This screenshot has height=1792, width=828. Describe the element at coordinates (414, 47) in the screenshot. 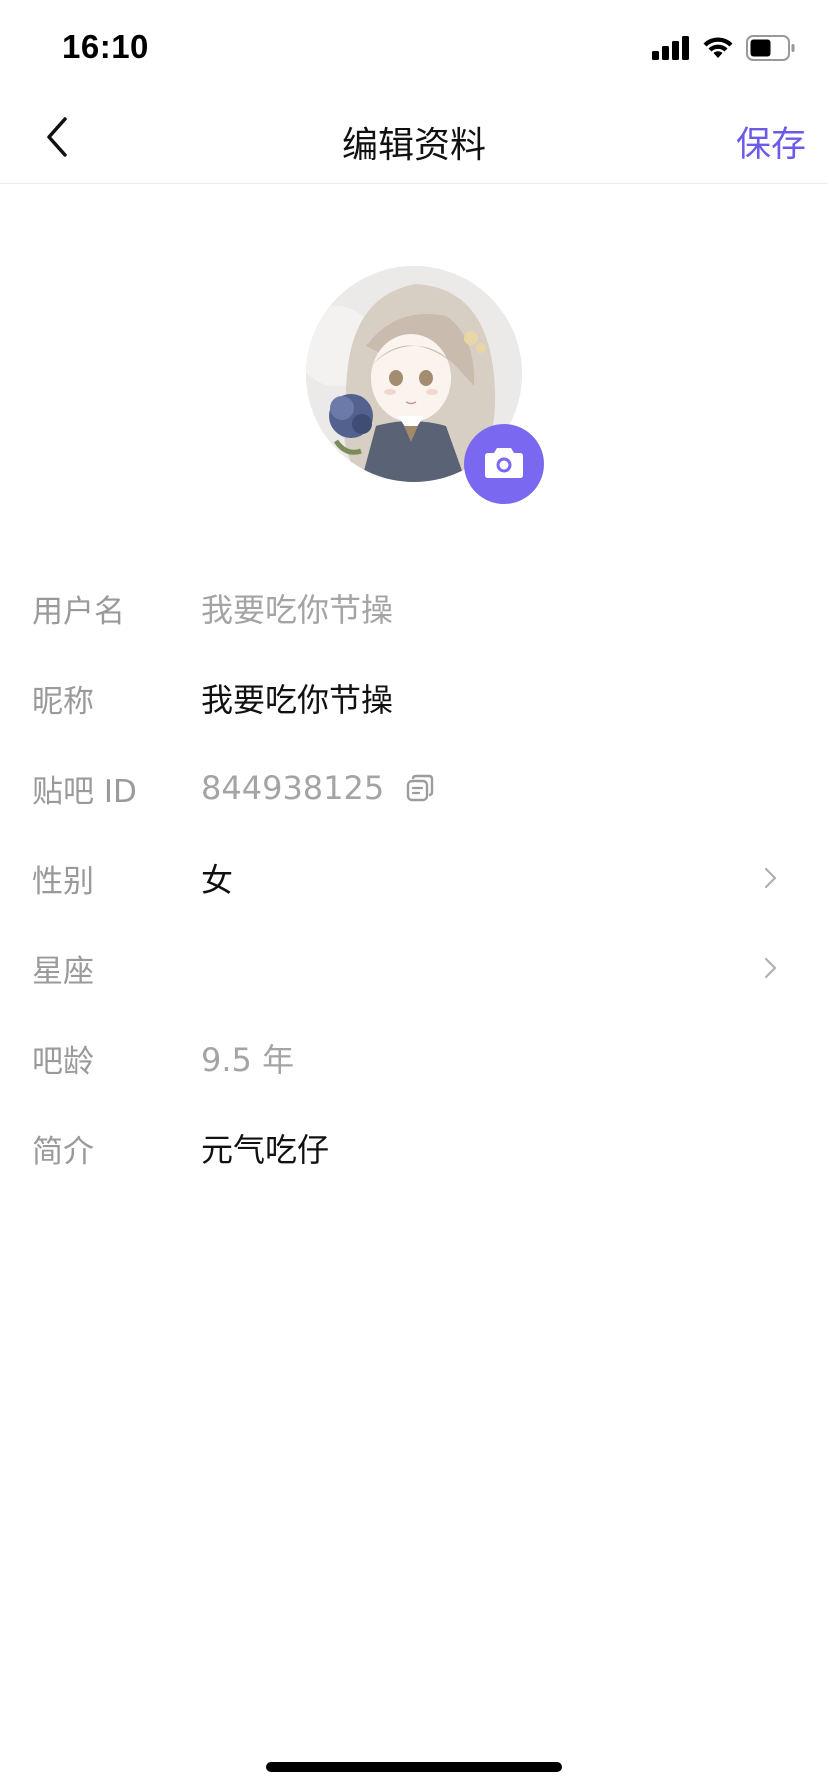

I see `status-bar: 16:10` at that location.